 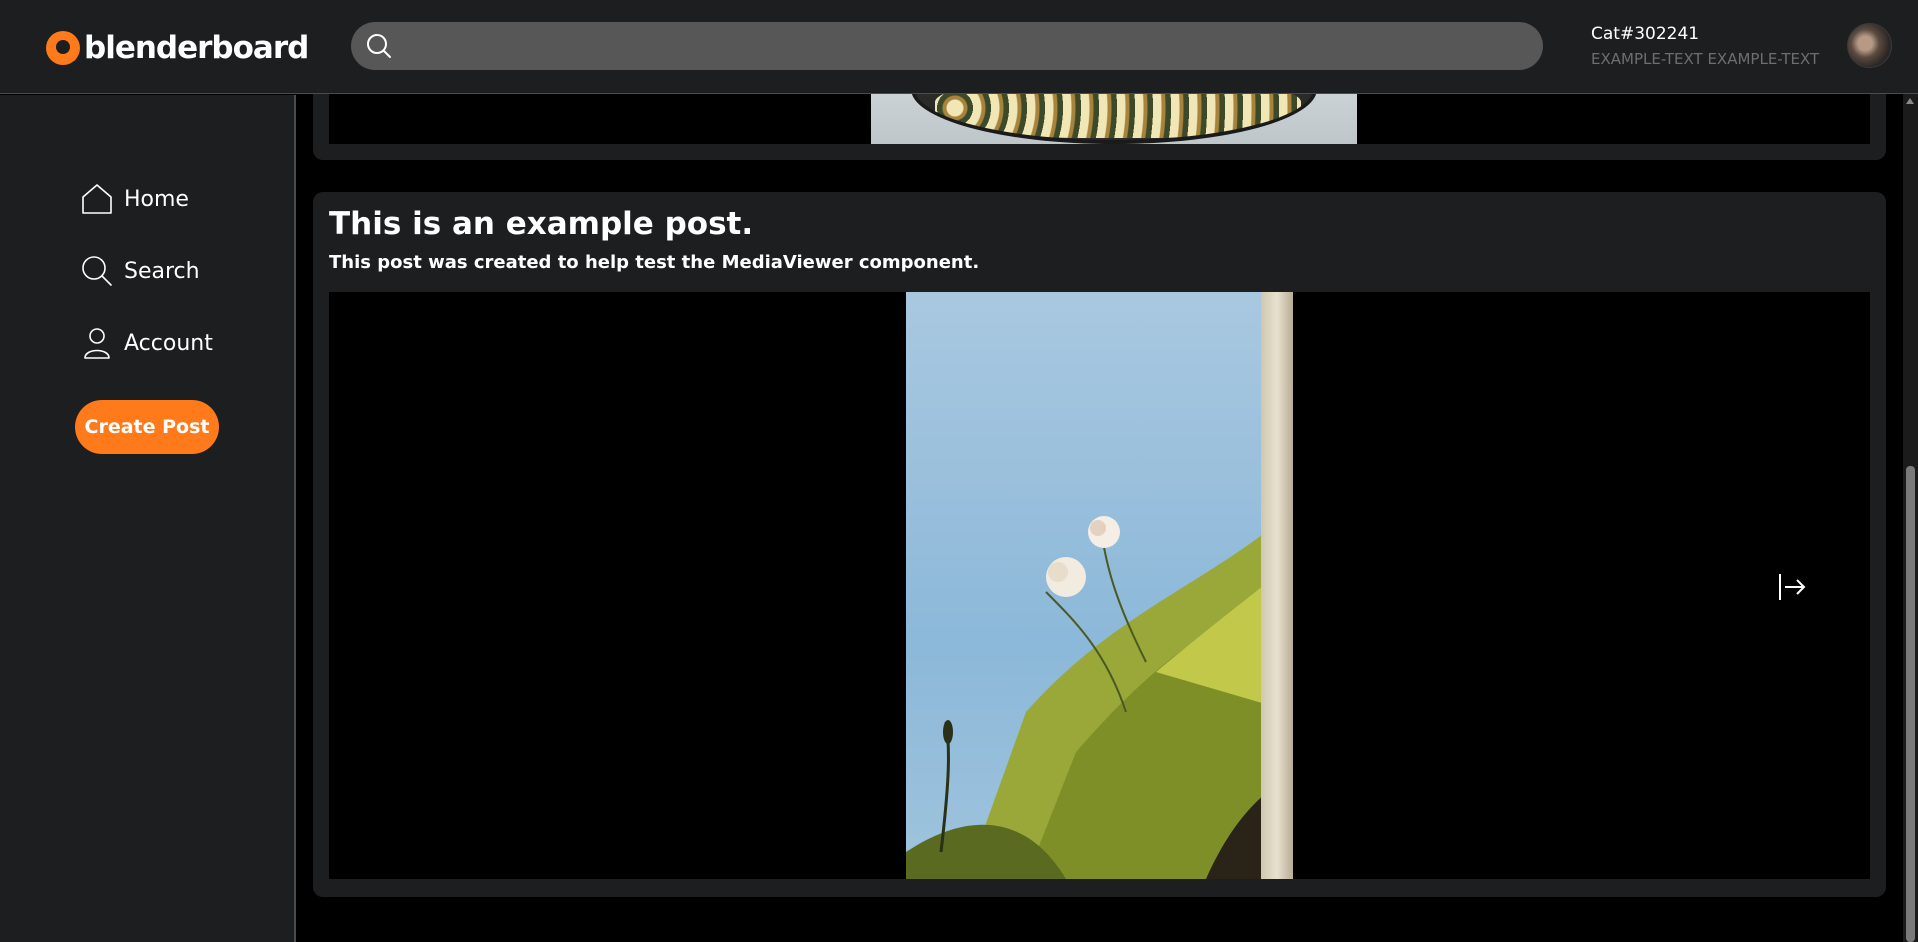 What do you see at coordinates (196, 48) in the screenshot?
I see `app-name: blenderboard` at bounding box center [196, 48].